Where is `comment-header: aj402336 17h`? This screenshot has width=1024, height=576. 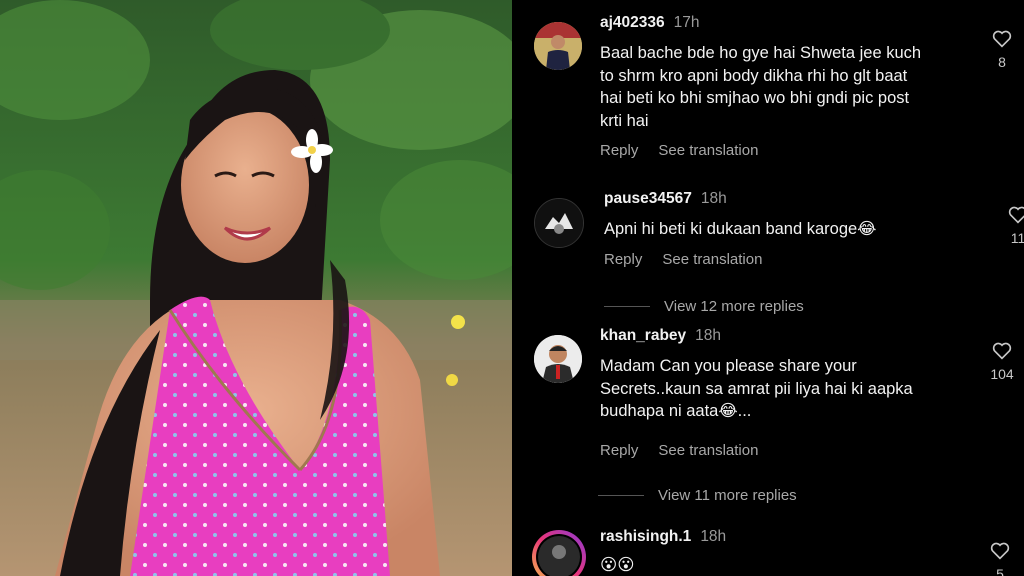
comment-header: aj402336 17h is located at coordinates (650, 23).